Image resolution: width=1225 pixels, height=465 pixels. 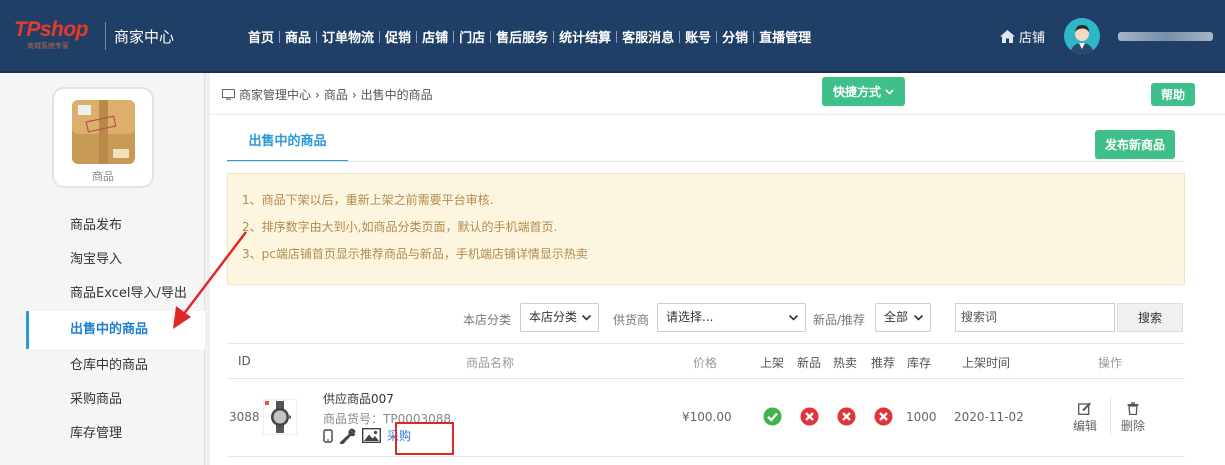 What do you see at coordinates (58, 34) in the screenshot?
I see `logo: TPshop 商城系统专家` at bounding box center [58, 34].